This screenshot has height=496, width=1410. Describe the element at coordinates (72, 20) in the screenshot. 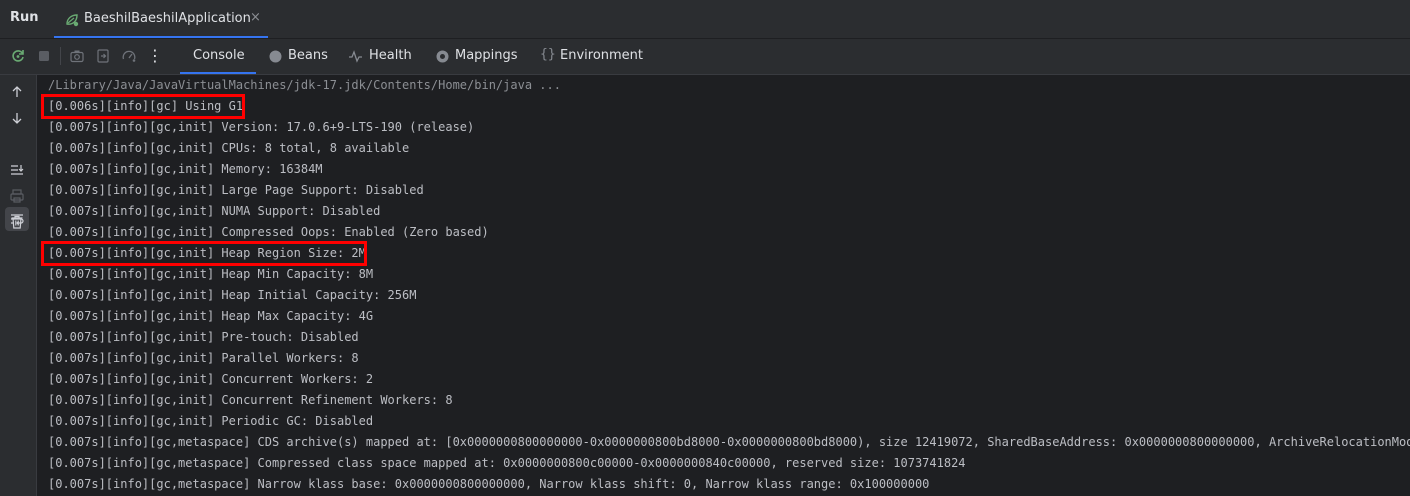

I see `spring-boot-icon` at that location.